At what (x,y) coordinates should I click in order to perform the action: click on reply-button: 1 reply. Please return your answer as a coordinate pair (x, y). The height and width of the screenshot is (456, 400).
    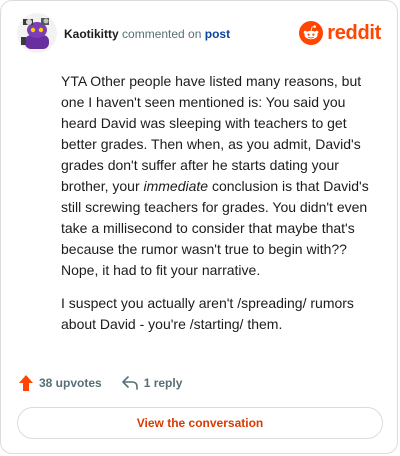
    Looking at the image, I should click on (152, 383).